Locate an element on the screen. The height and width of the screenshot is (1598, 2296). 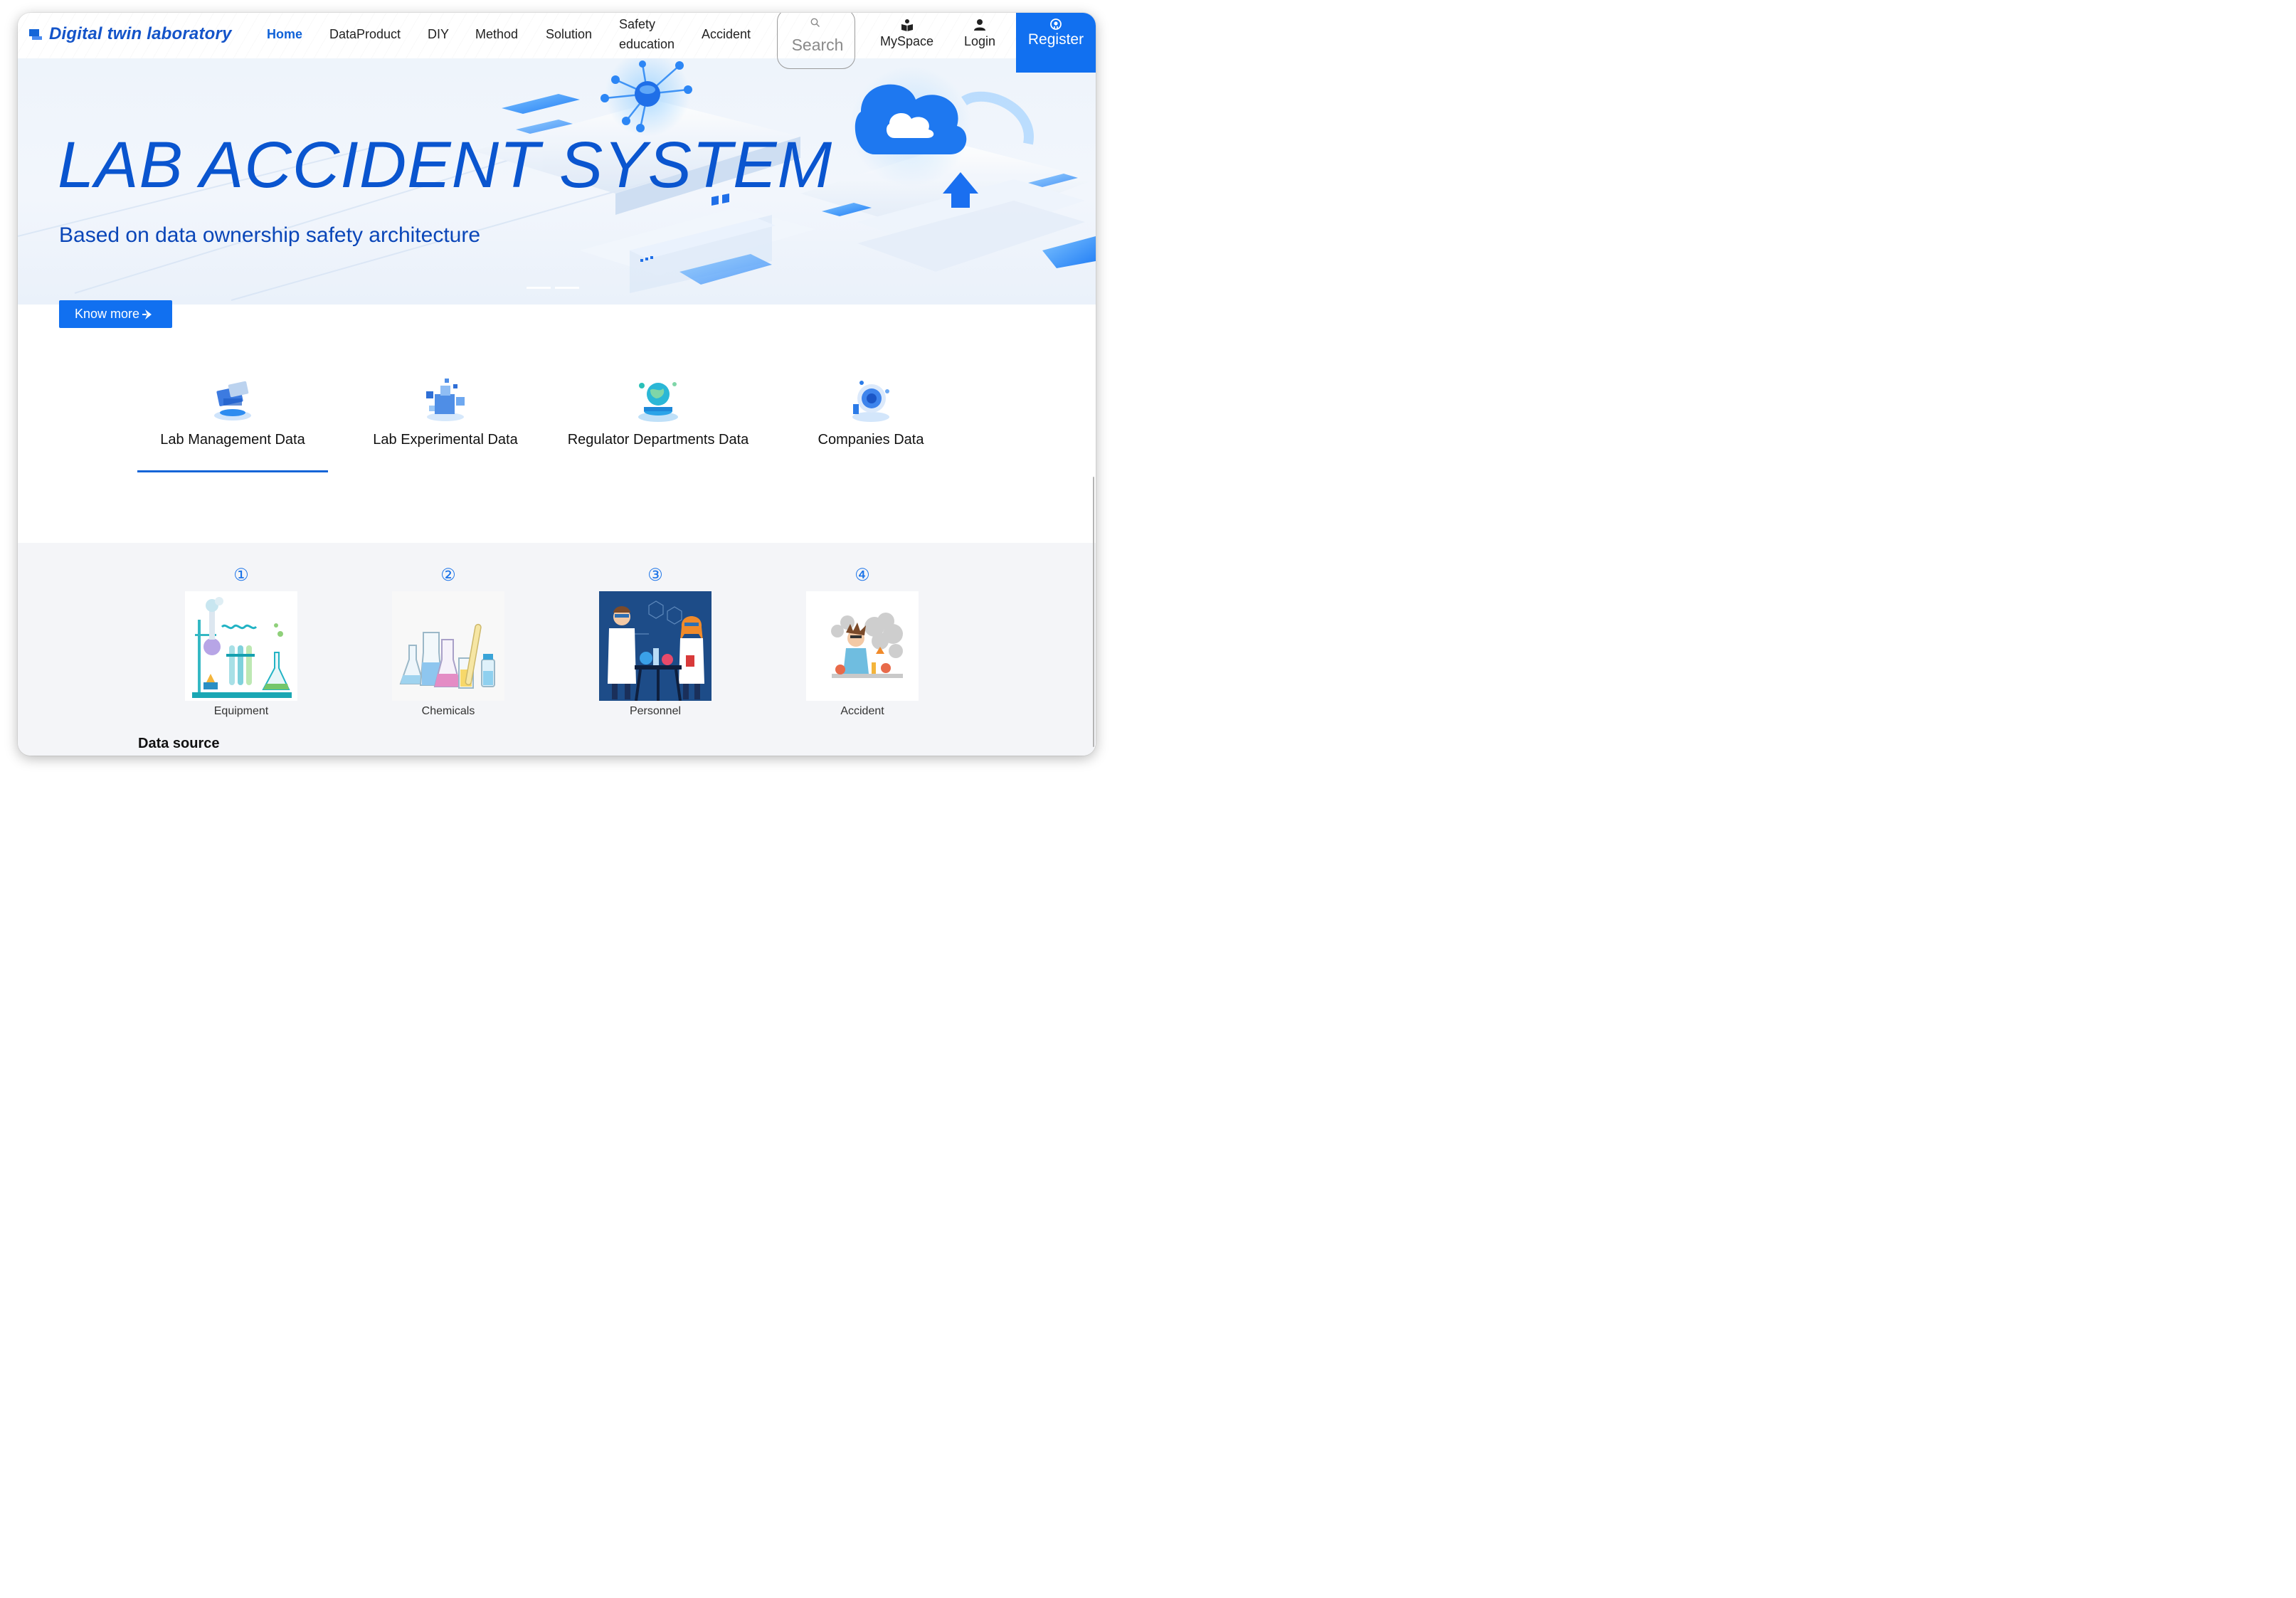
lab-experimental-icon is located at coordinates (445, 400).